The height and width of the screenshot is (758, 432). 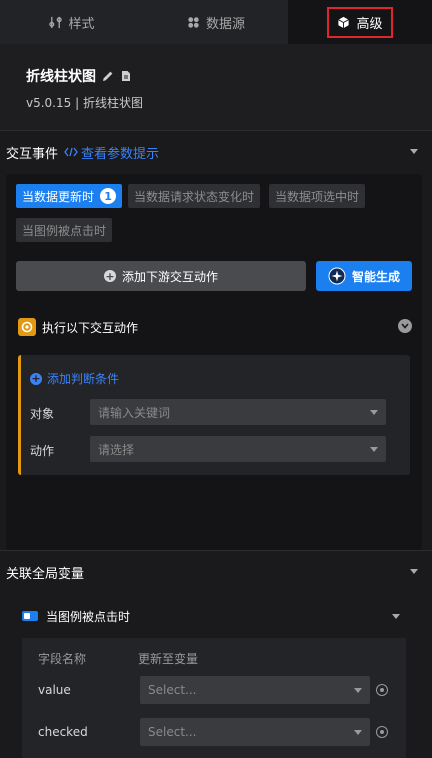 I want to click on code-icon, so click(x=71, y=152).